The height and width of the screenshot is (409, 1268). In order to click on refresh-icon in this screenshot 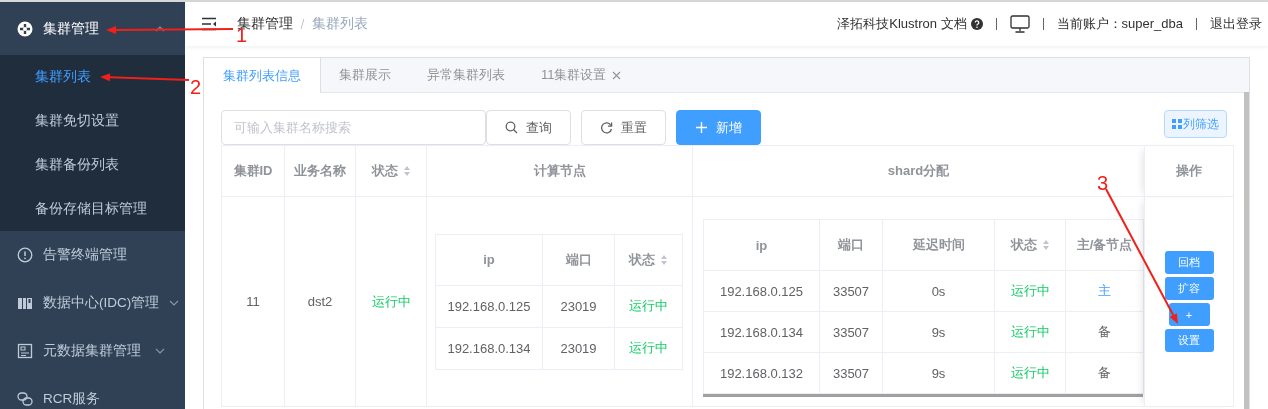, I will do `click(606, 127)`.